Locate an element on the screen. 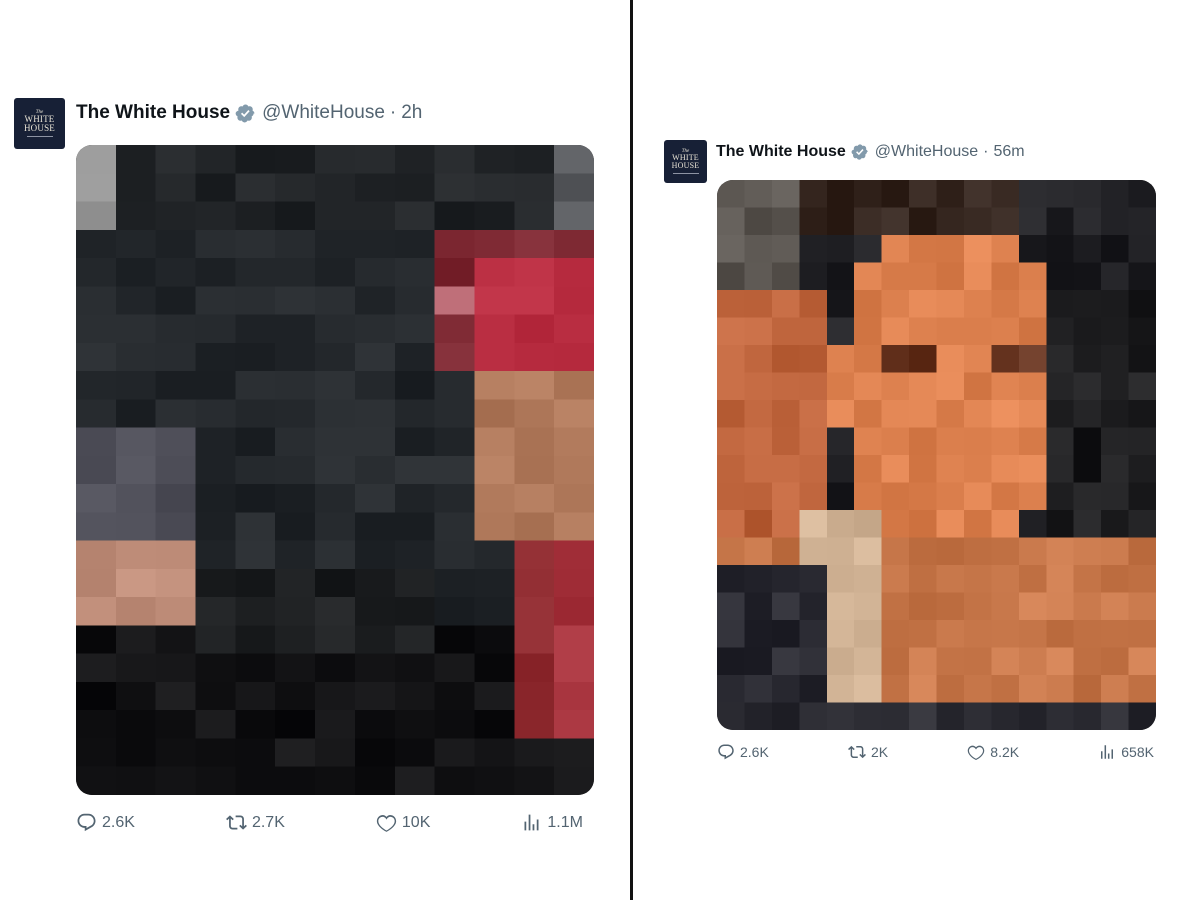  repost-count: 2K is located at coordinates (879, 752).